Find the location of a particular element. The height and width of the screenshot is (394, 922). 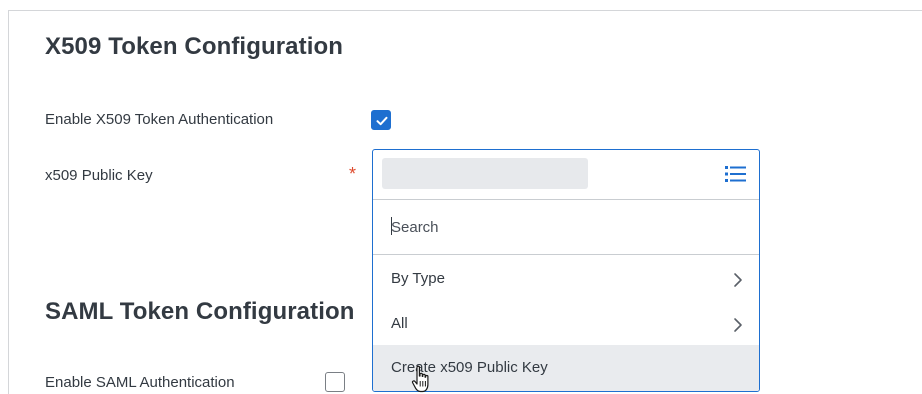

checkmark-icon is located at coordinates (382, 121).